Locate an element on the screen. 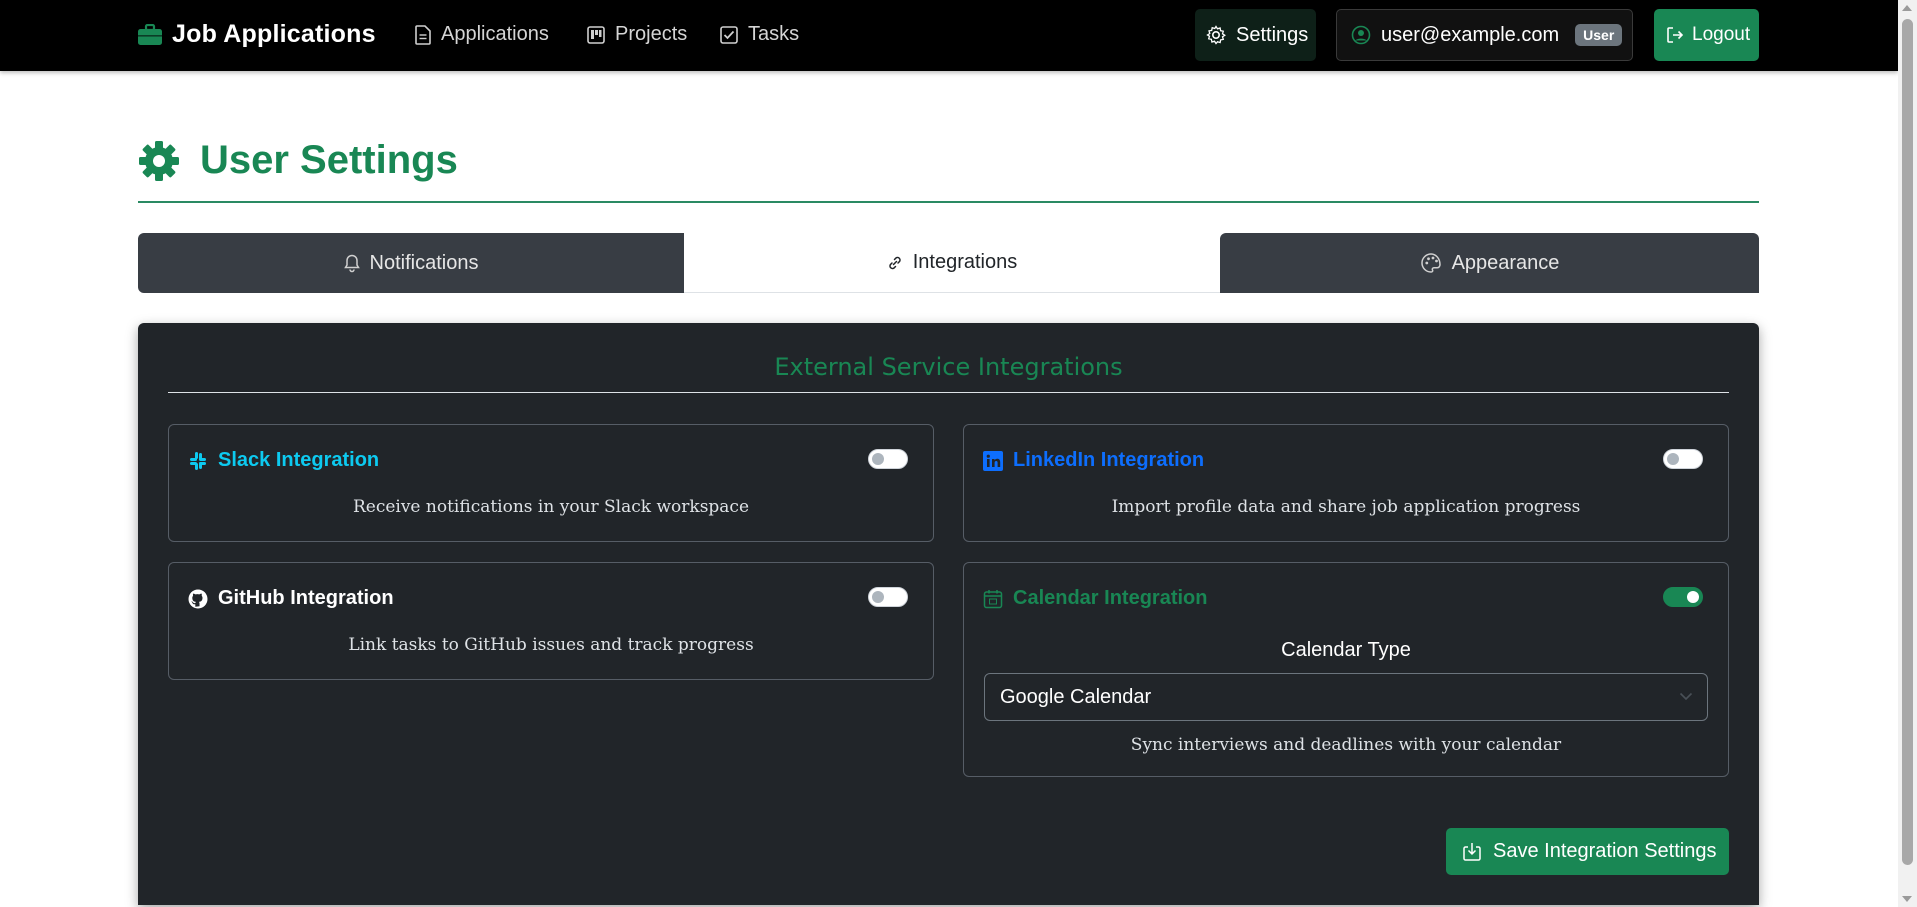  tab-integrations-label: Integrations is located at coordinates (965, 262).